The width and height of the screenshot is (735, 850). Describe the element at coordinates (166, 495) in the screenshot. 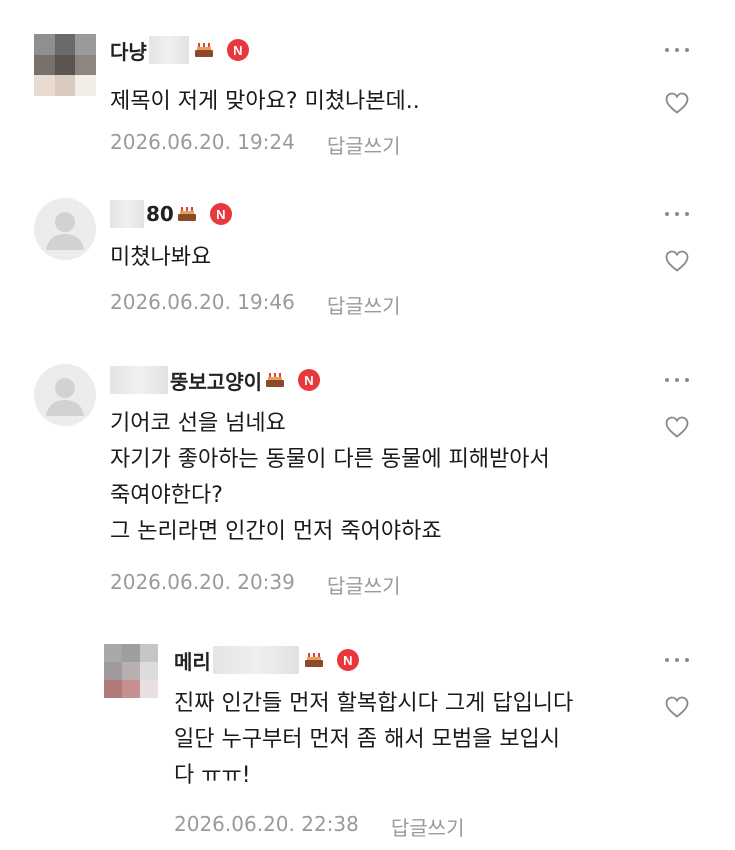

I see `comment-line: 죽여야한다?` at that location.